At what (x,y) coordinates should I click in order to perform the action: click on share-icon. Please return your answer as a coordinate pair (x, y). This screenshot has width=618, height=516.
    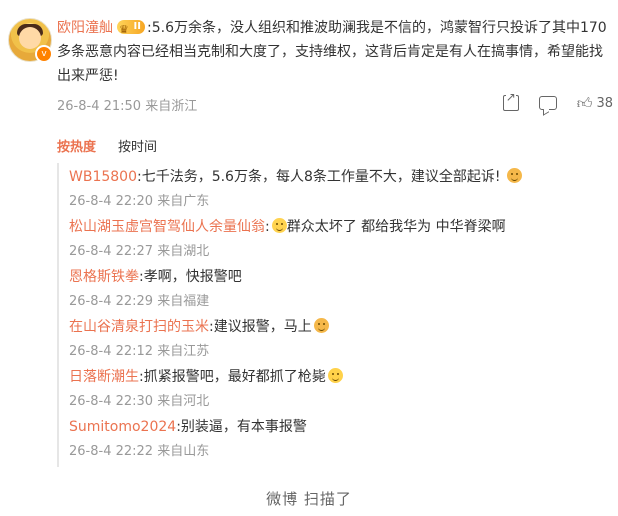
    Looking at the image, I should click on (510, 100).